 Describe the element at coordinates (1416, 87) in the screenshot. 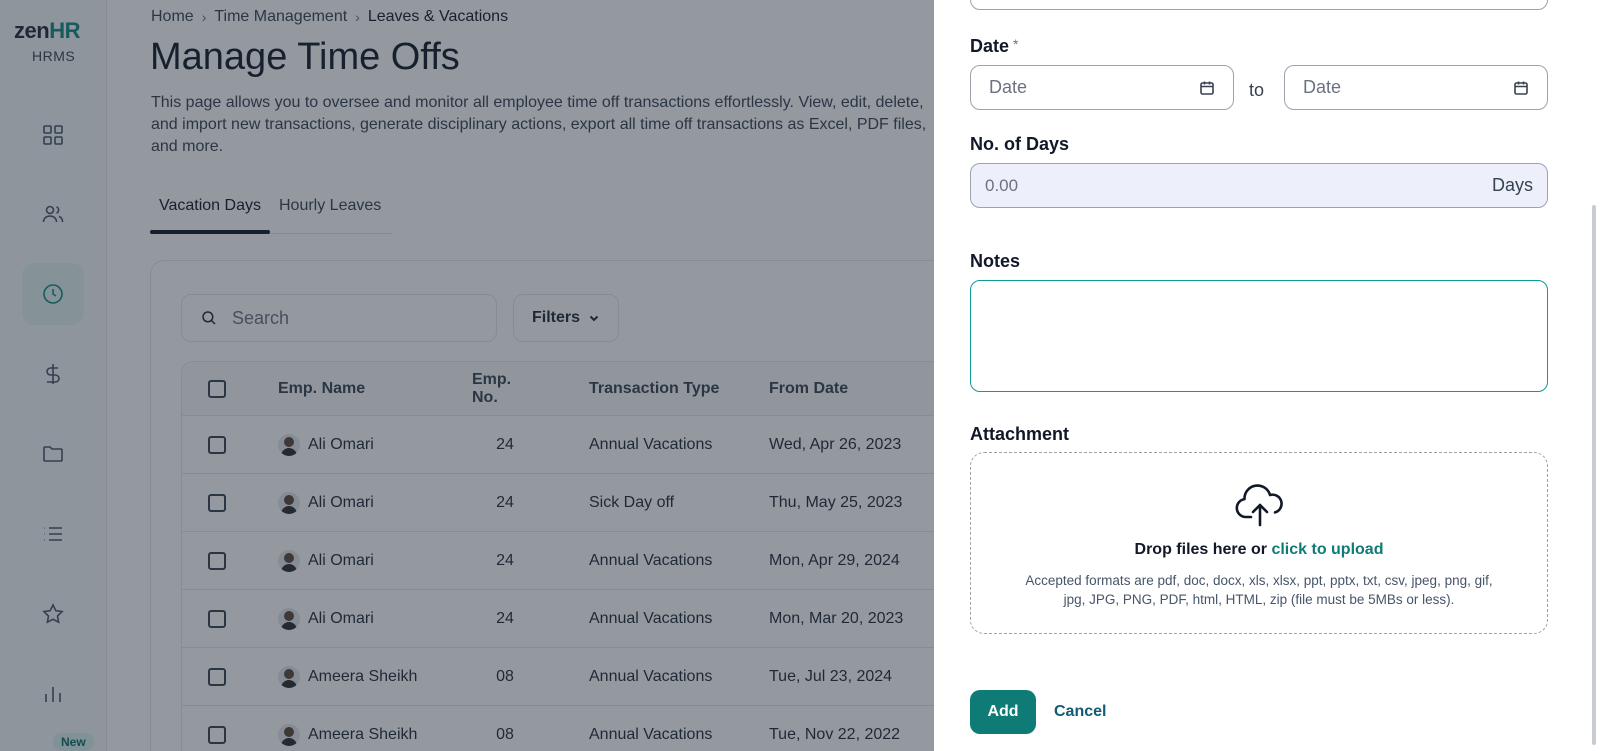

I see `date-to-input: Date` at that location.